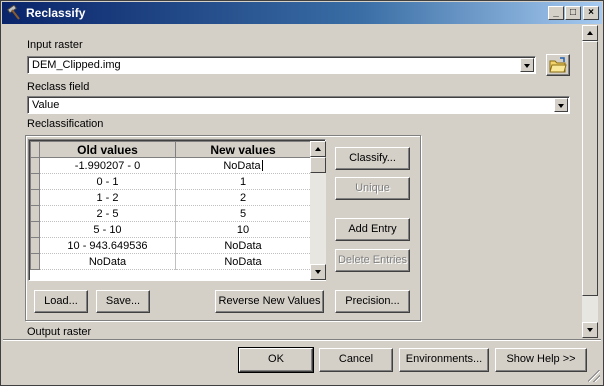 The width and height of the screenshot is (604, 386). Describe the element at coordinates (302, 13) in the screenshot. I see `title-bar: Reclassify _ □ ×` at that location.